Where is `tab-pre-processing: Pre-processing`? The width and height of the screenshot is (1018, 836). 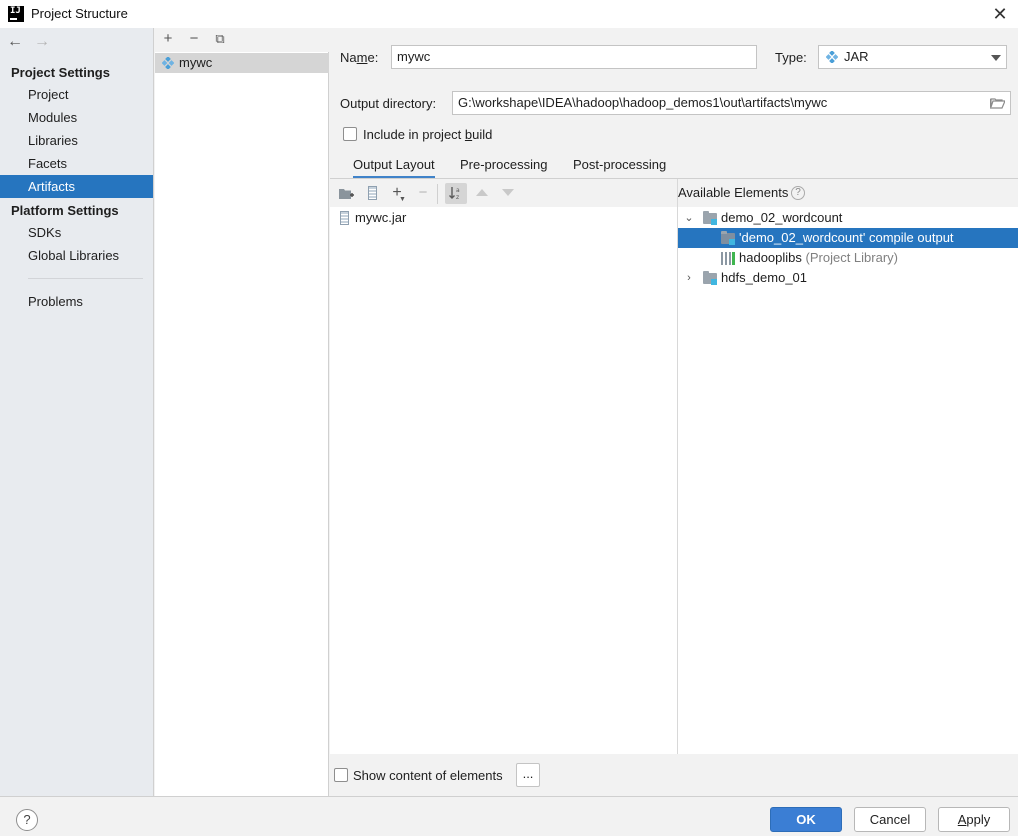
tab-pre-processing: Pre-processing is located at coordinates (503, 167).